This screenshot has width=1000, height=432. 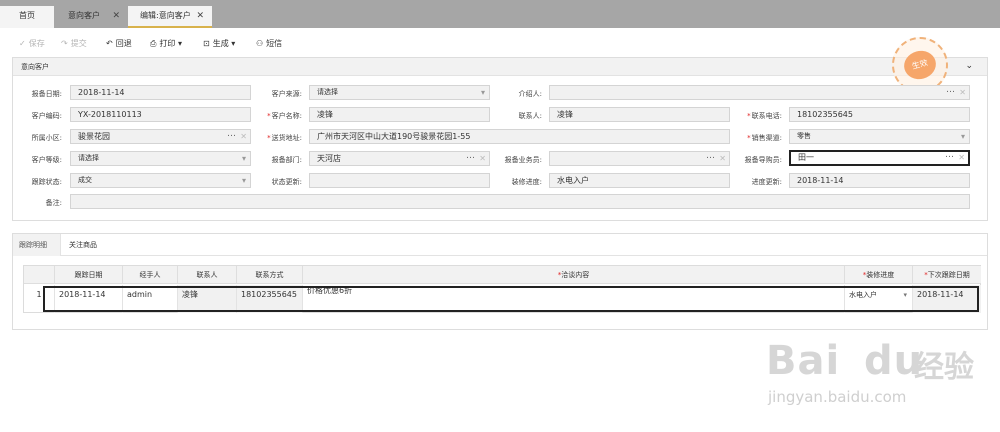 I want to click on track-select: 成交 ▾, so click(x=160, y=180).